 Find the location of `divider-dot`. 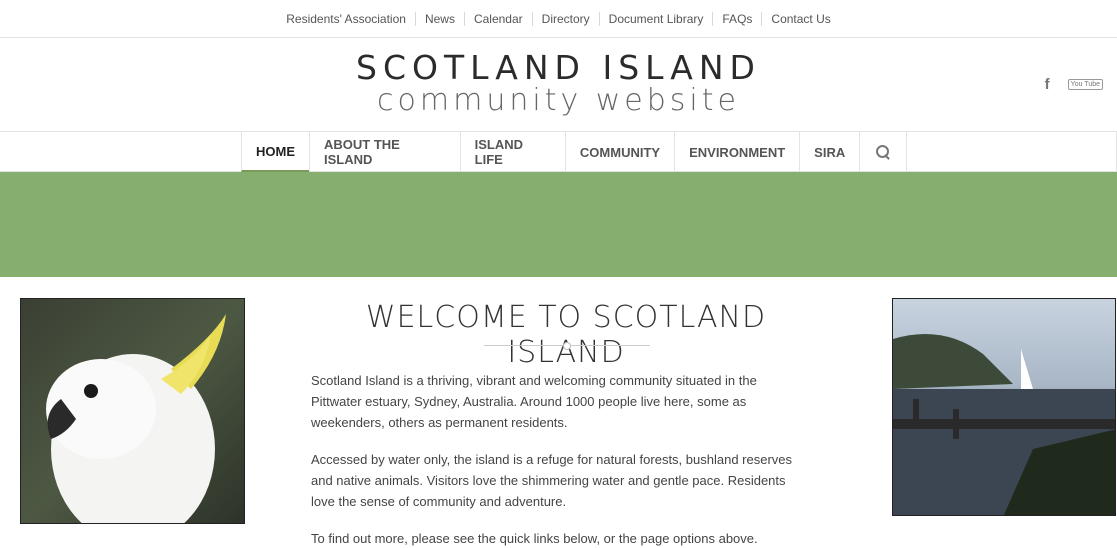

divider-dot is located at coordinates (567, 346).